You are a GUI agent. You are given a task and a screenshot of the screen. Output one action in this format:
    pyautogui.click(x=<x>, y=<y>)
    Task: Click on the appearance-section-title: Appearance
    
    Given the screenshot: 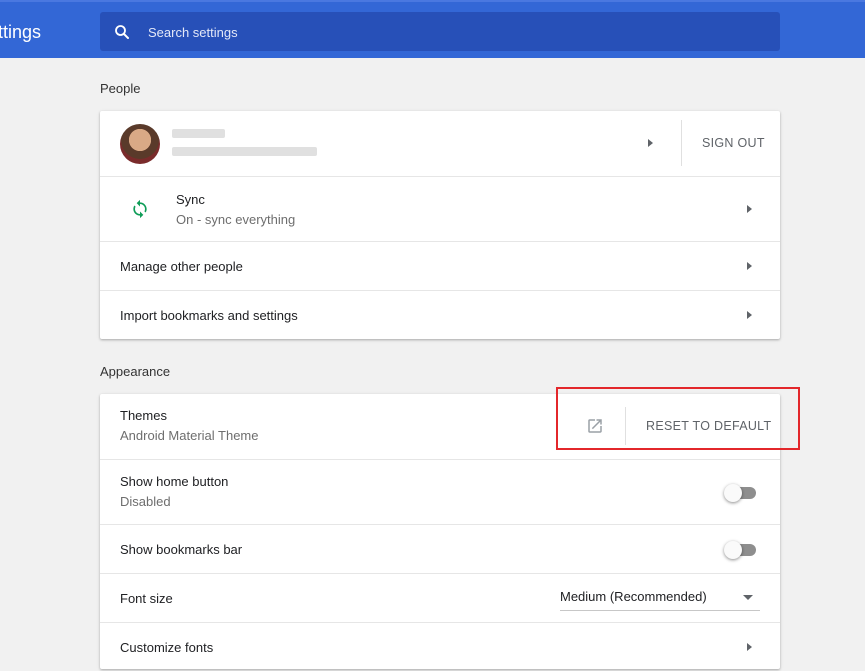 What is the action you would take?
    pyautogui.click(x=135, y=371)
    